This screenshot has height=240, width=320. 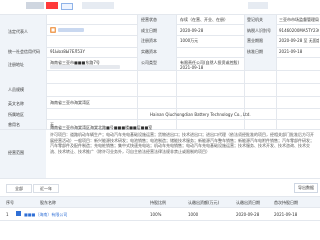 I want to click on top-bar, so click(x=160, y=6).